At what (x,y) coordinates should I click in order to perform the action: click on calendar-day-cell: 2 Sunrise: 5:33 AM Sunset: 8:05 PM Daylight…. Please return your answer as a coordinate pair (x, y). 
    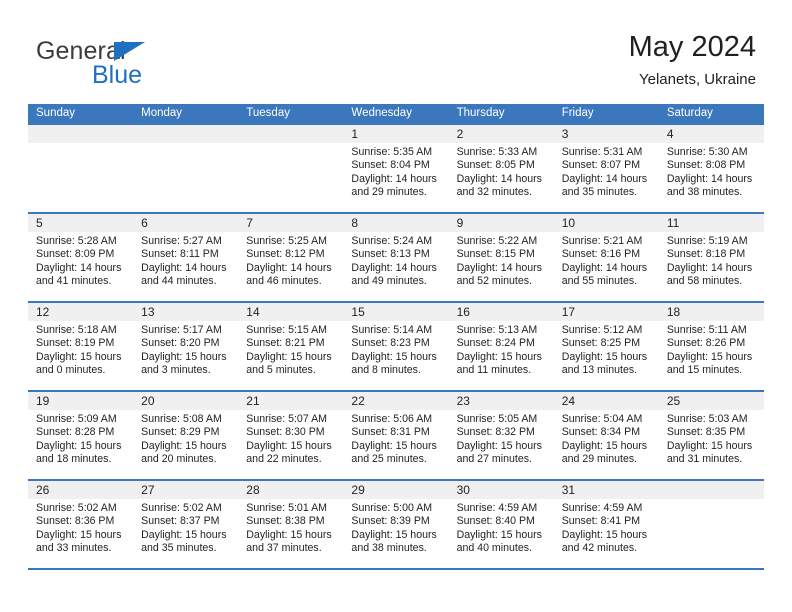
    Looking at the image, I should click on (501, 168).